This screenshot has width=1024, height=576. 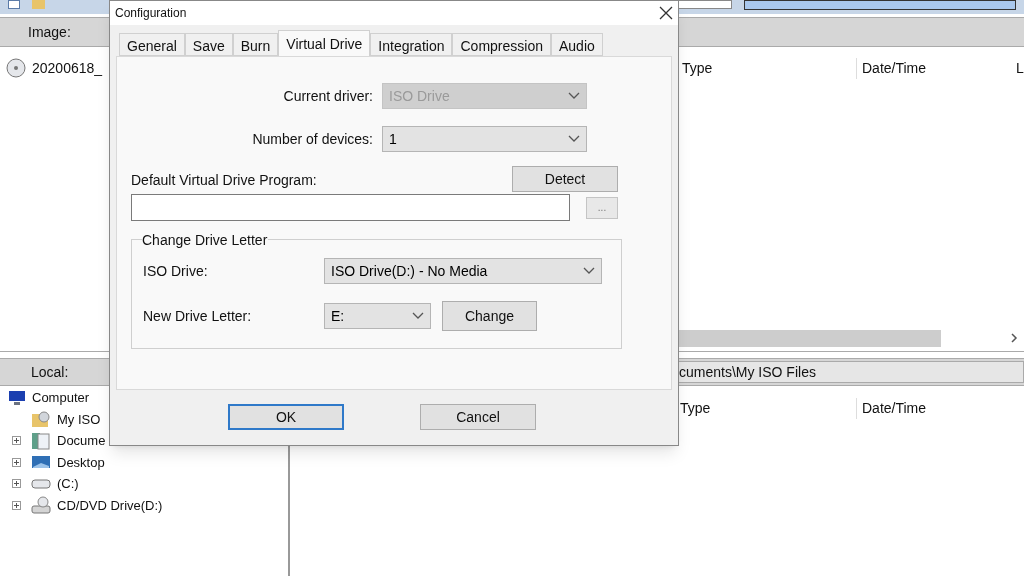 What do you see at coordinates (576, 44) in the screenshot?
I see `tab: Audio` at bounding box center [576, 44].